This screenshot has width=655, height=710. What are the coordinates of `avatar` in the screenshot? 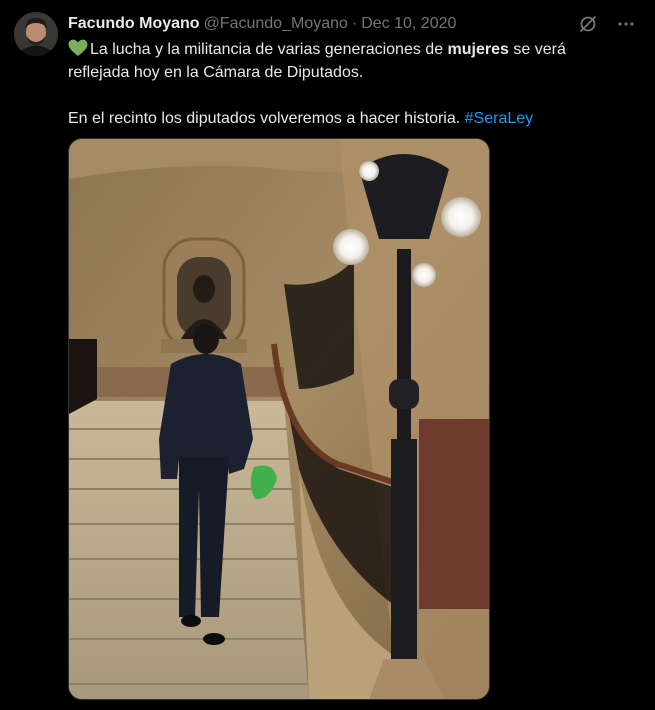 It's located at (36, 34).